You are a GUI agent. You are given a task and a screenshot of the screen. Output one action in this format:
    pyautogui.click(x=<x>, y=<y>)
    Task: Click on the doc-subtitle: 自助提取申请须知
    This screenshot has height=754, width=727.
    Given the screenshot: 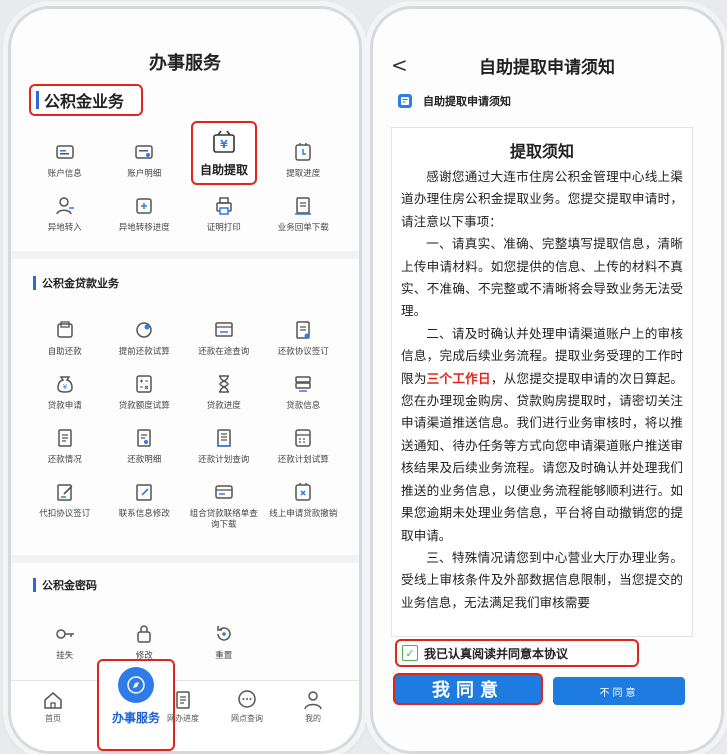 What is the action you would take?
    pyautogui.click(x=454, y=101)
    